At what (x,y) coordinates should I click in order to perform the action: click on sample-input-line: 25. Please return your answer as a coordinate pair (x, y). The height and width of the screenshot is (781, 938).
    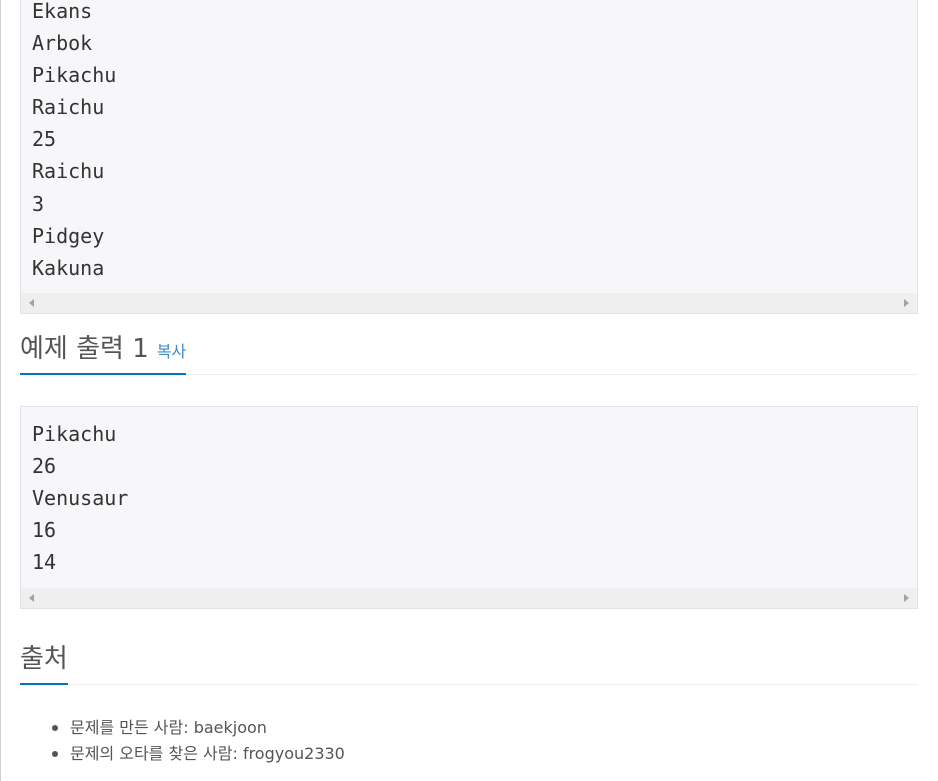
    Looking at the image, I should click on (44, 139).